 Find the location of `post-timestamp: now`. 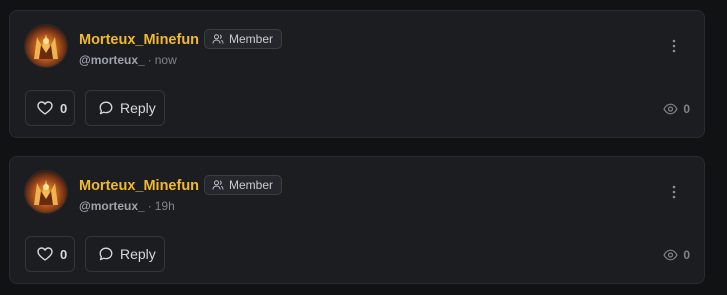

post-timestamp: now is located at coordinates (165, 60).